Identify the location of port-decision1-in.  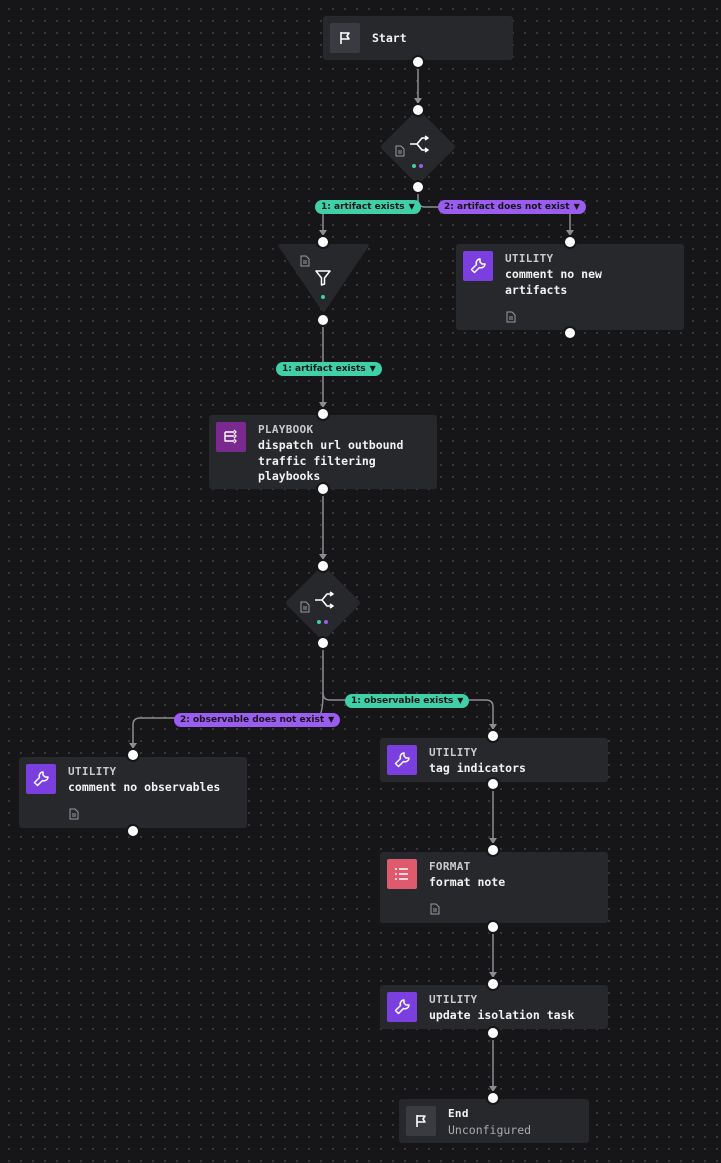
(418, 110).